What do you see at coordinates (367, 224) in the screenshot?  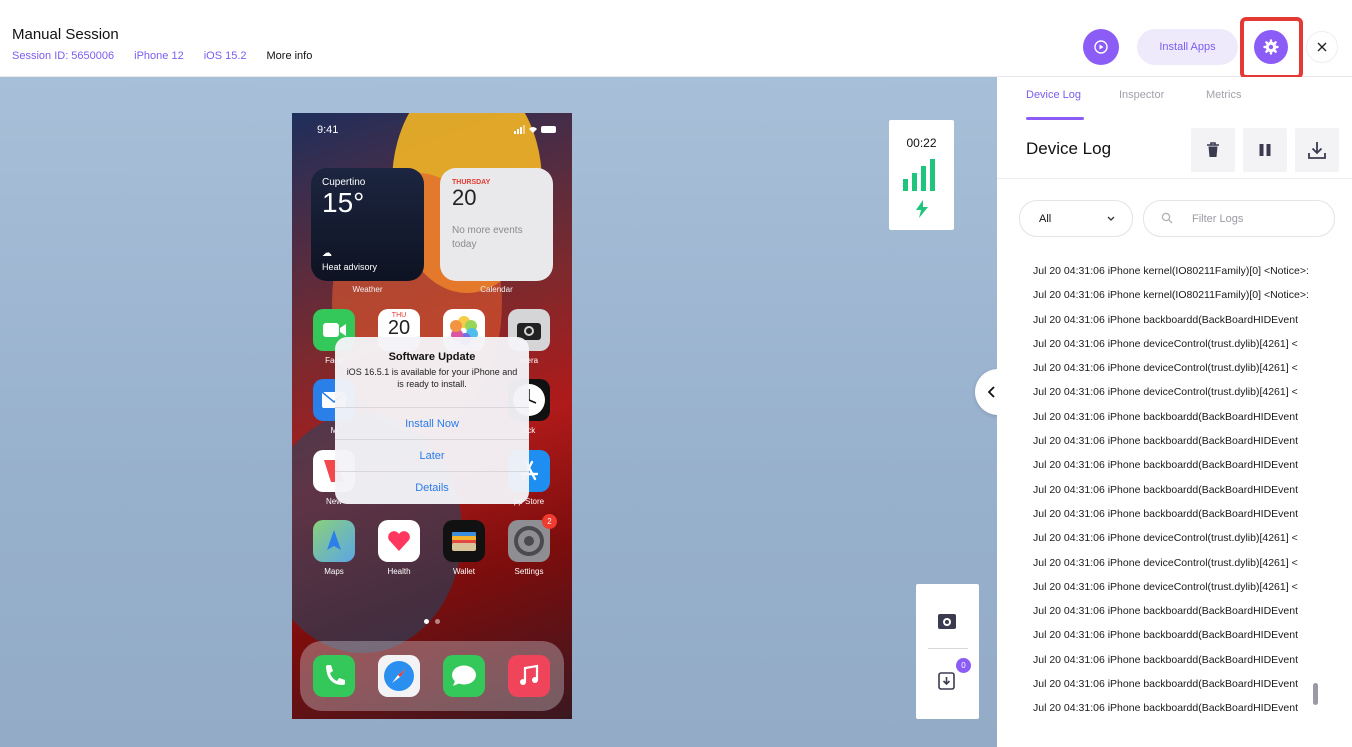 I see `weather-widget: Cupertino 15° ☁ Heat advisory` at bounding box center [367, 224].